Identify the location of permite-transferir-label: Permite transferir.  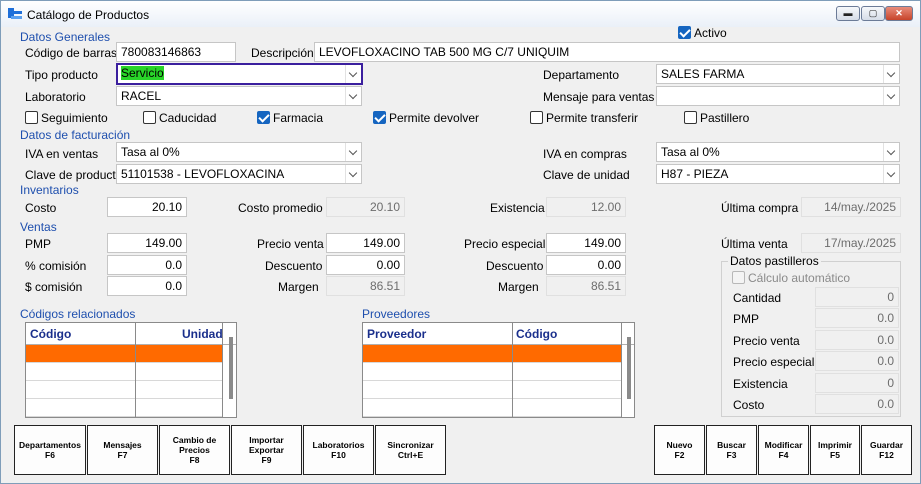
(592, 118).